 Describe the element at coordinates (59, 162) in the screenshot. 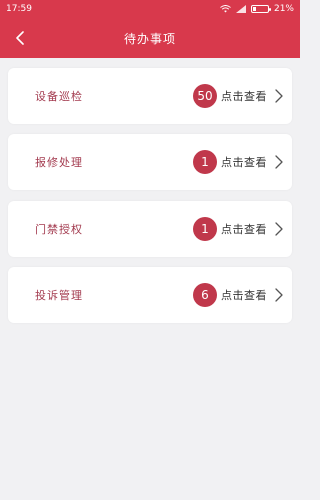

I see `todo-item-label: 报修处理` at that location.